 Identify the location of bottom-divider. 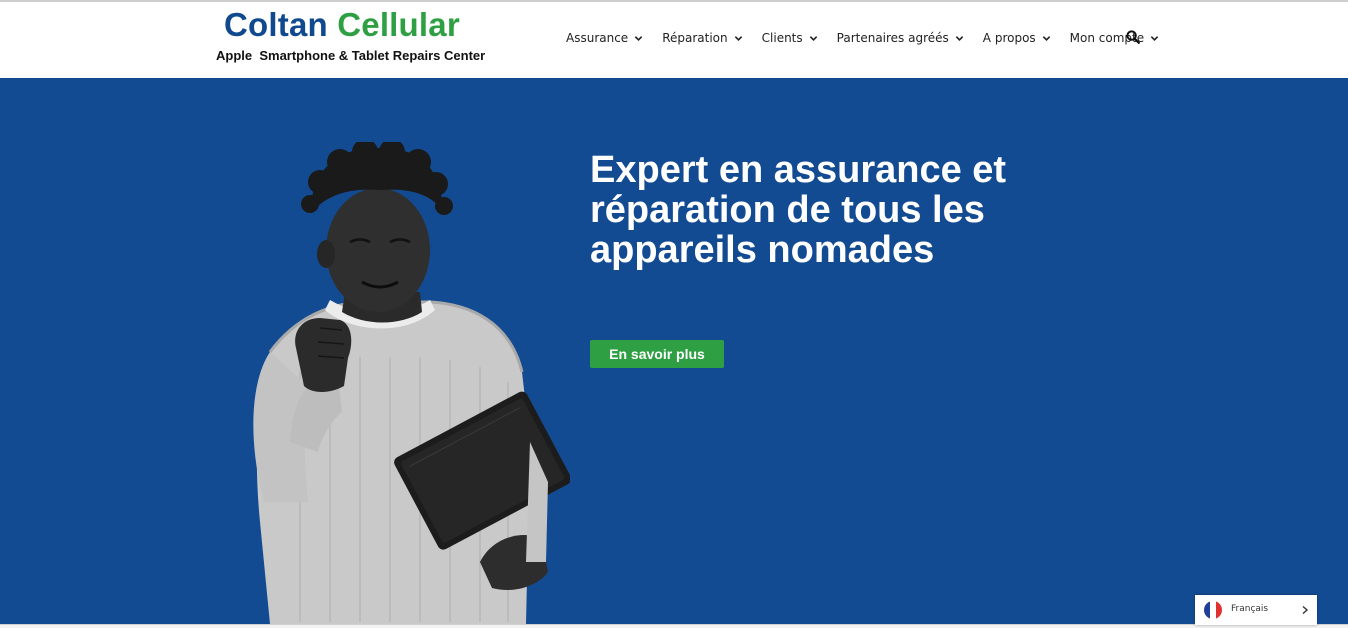
(674, 626).